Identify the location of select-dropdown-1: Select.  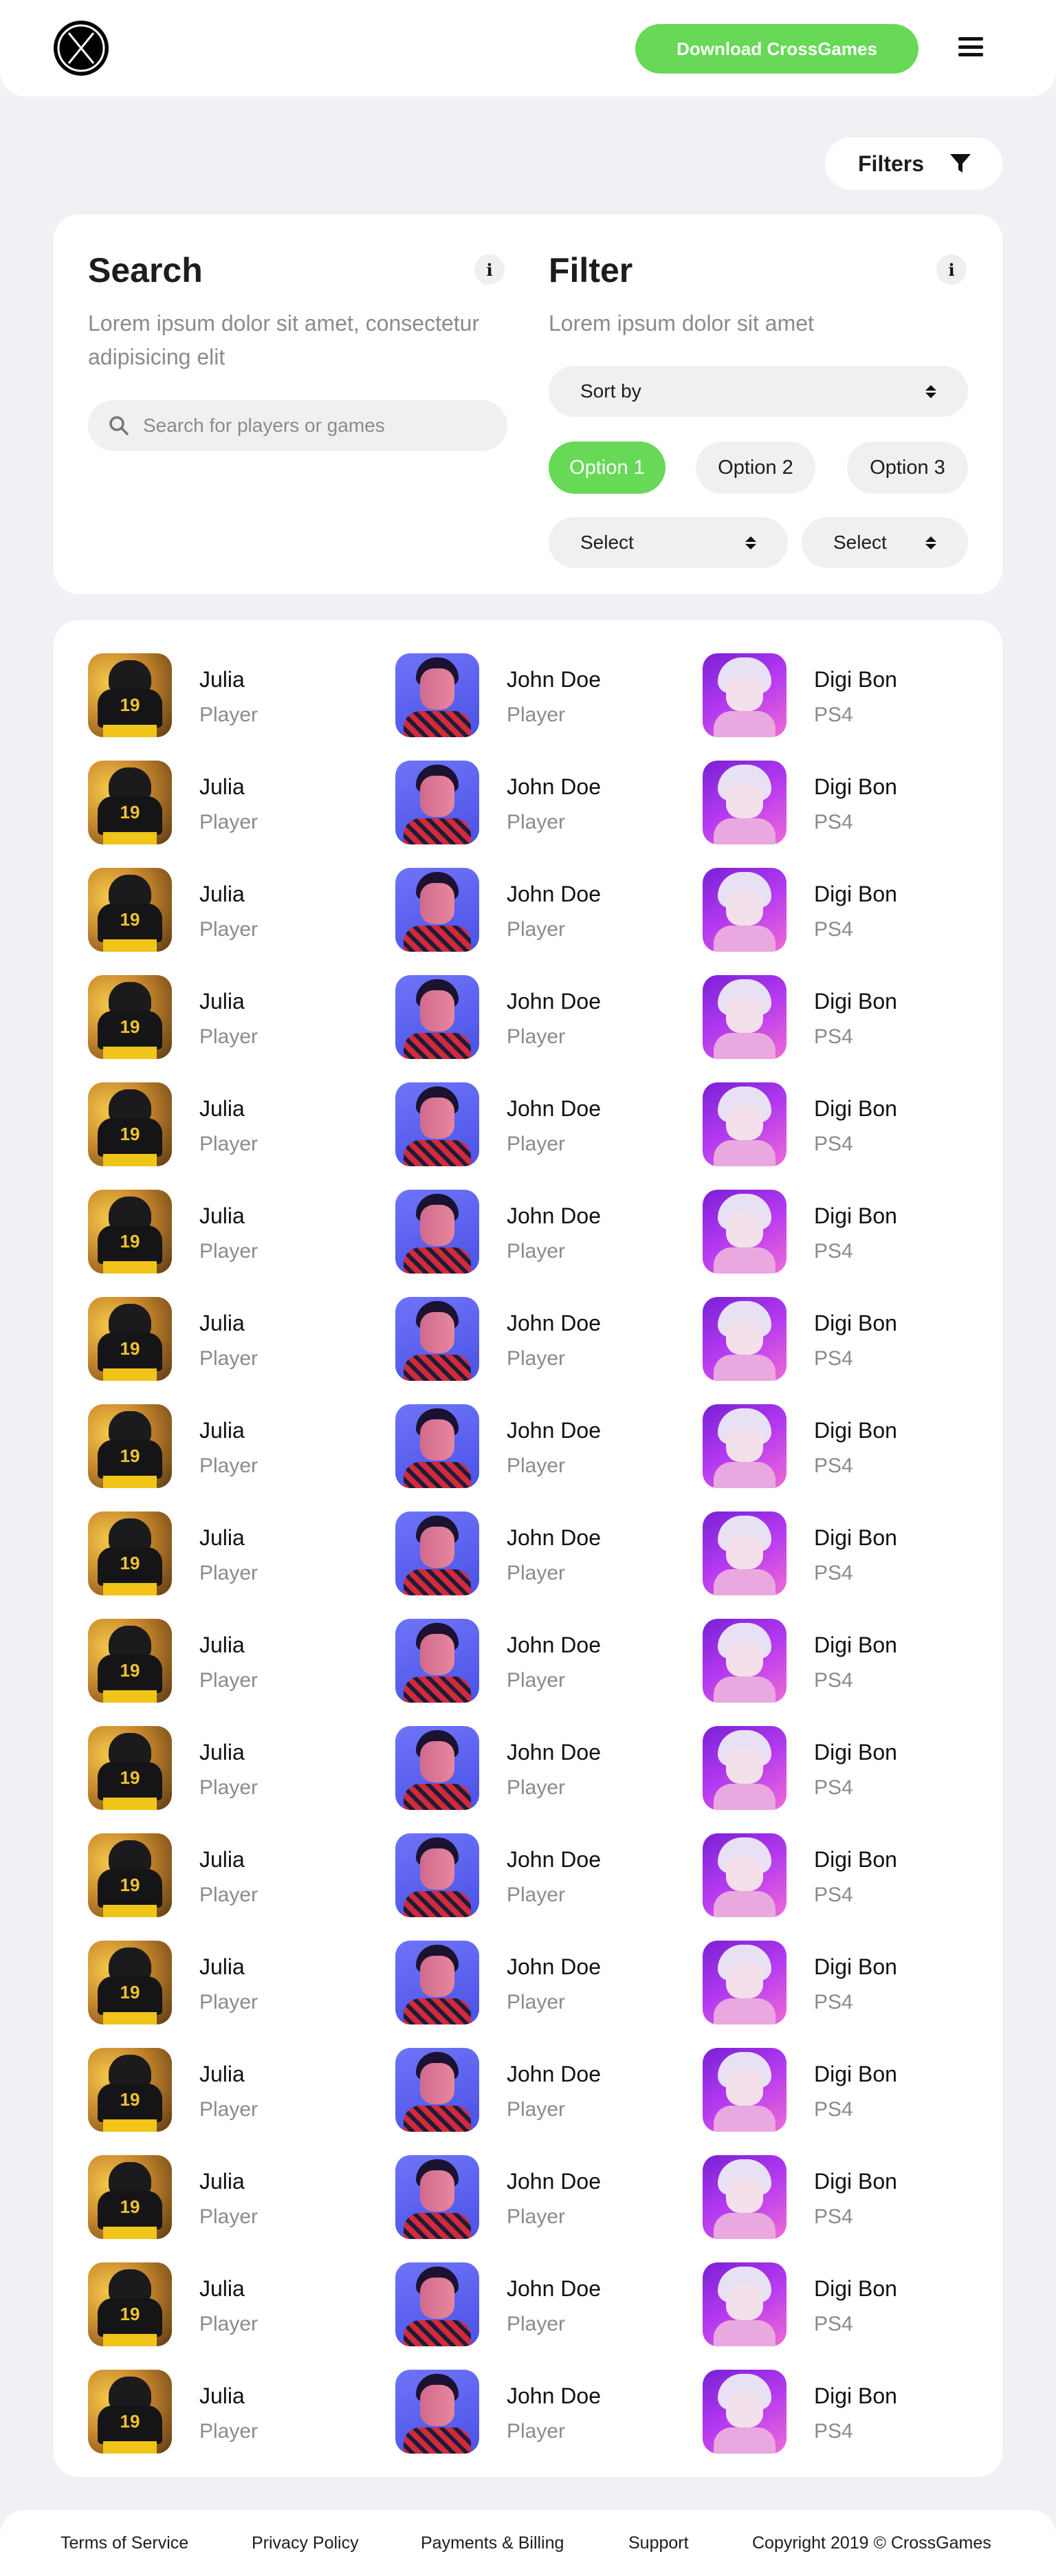
(668, 542).